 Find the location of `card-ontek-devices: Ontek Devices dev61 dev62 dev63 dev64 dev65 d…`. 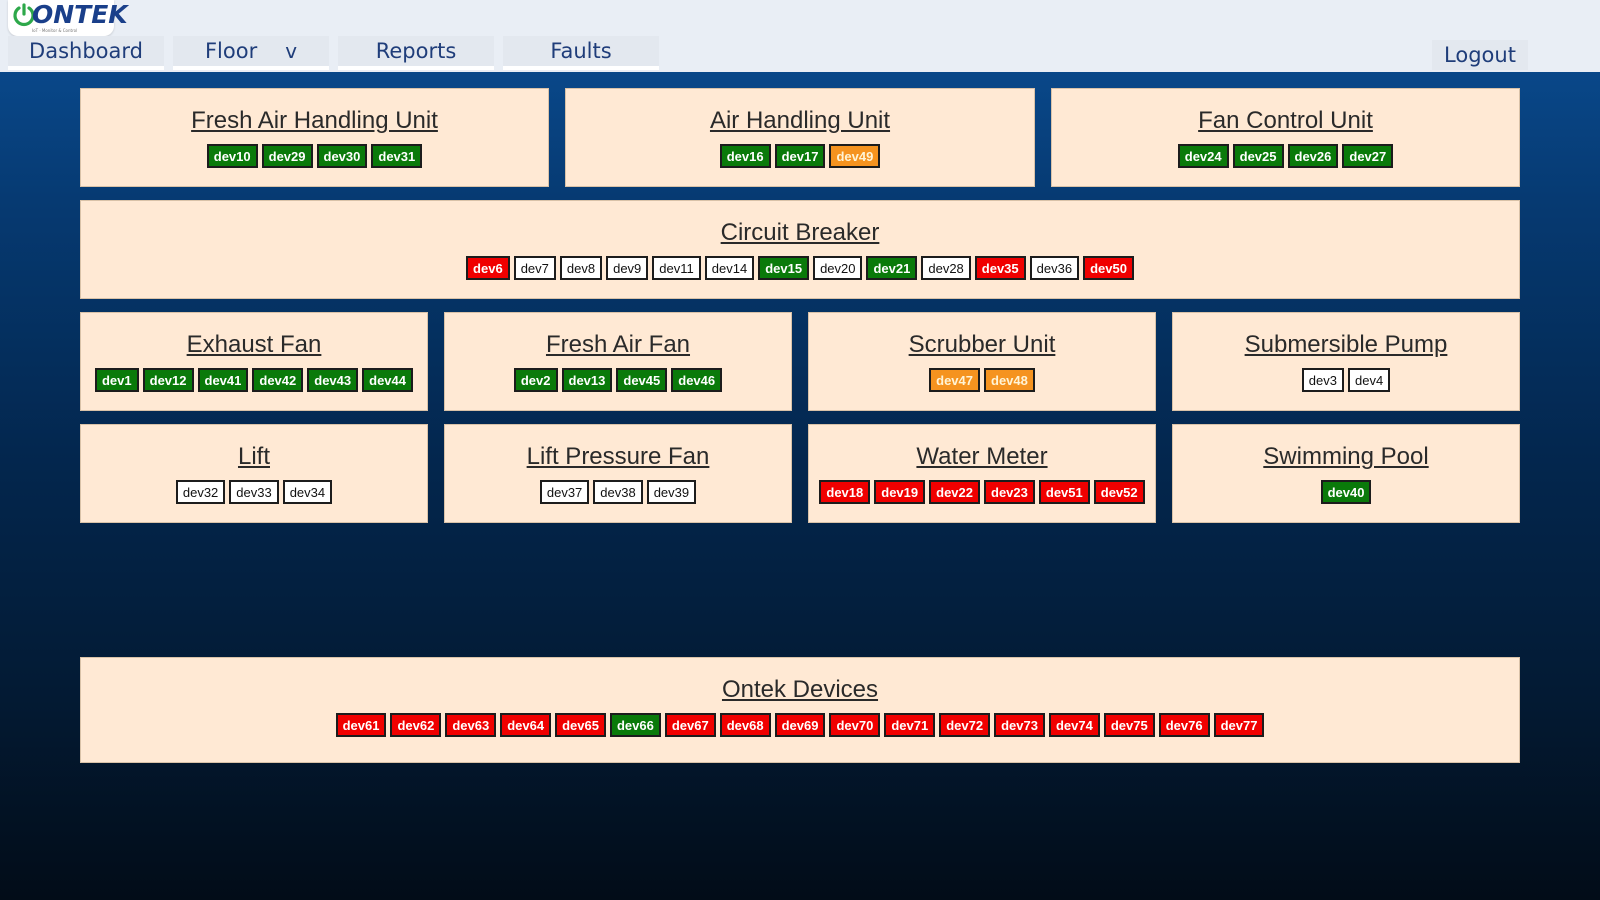

card-ontek-devices: Ontek Devices dev61 dev62 dev63 dev64 dev65 d… is located at coordinates (800, 710).